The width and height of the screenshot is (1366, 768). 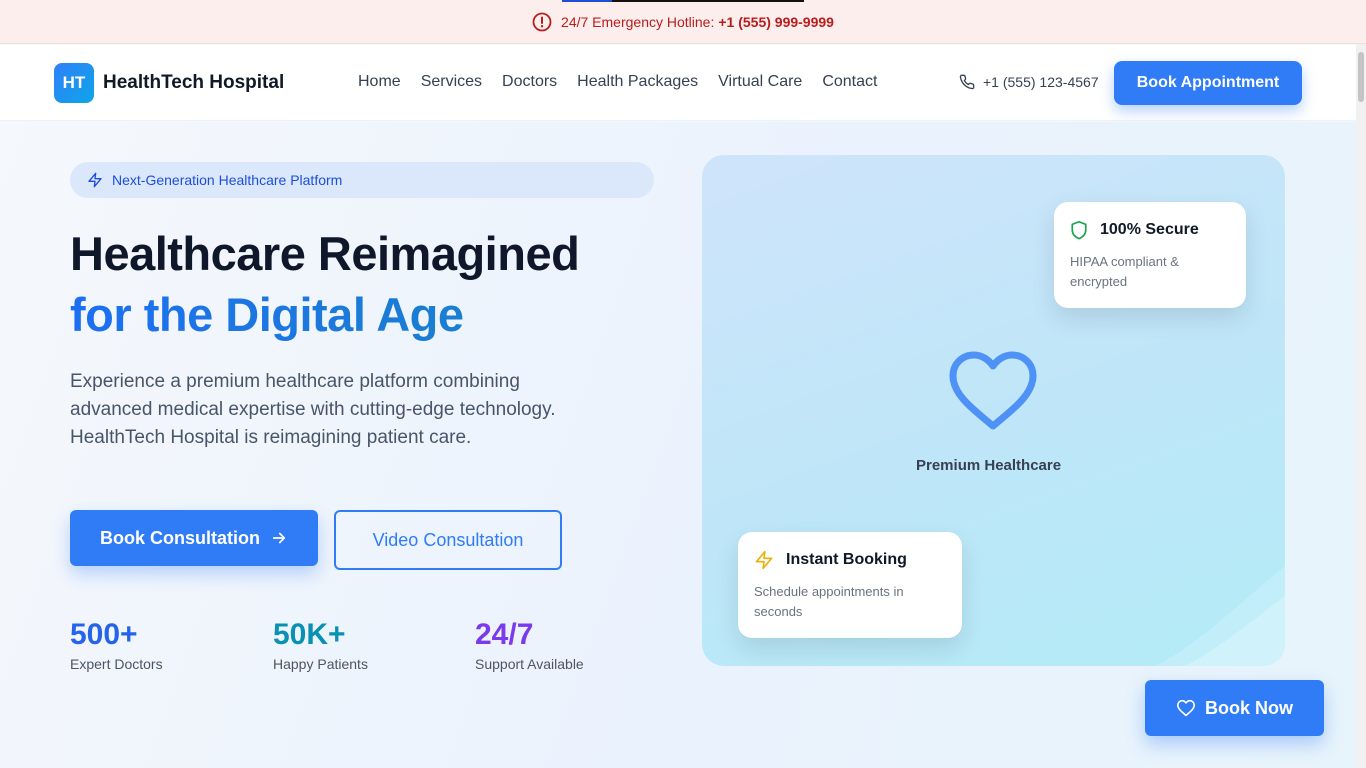 I want to click on alert-circle-icon, so click(x=542, y=22).